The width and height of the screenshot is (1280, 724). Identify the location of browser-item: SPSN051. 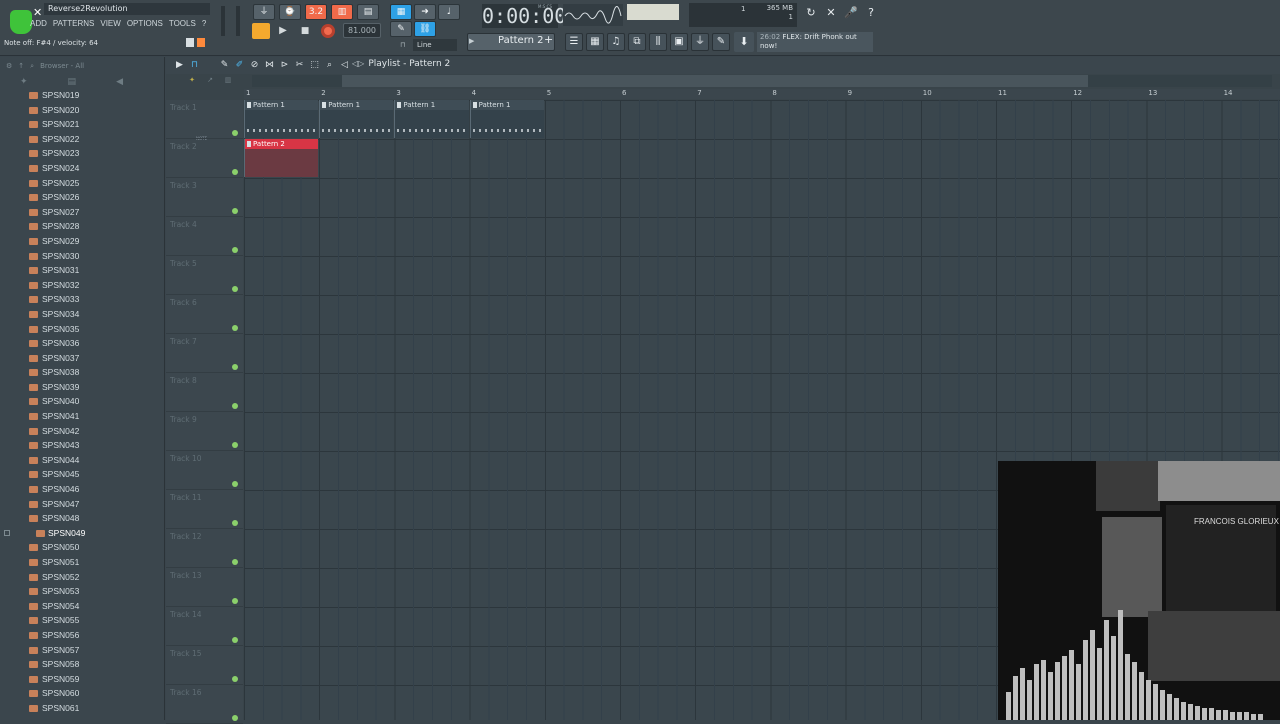
(82, 562).